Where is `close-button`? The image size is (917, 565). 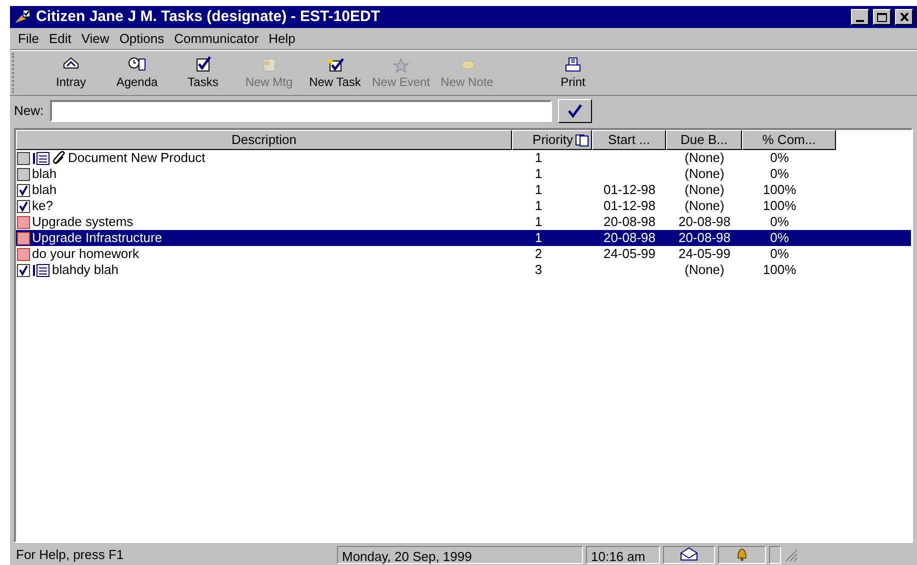 close-button is located at coordinates (904, 17).